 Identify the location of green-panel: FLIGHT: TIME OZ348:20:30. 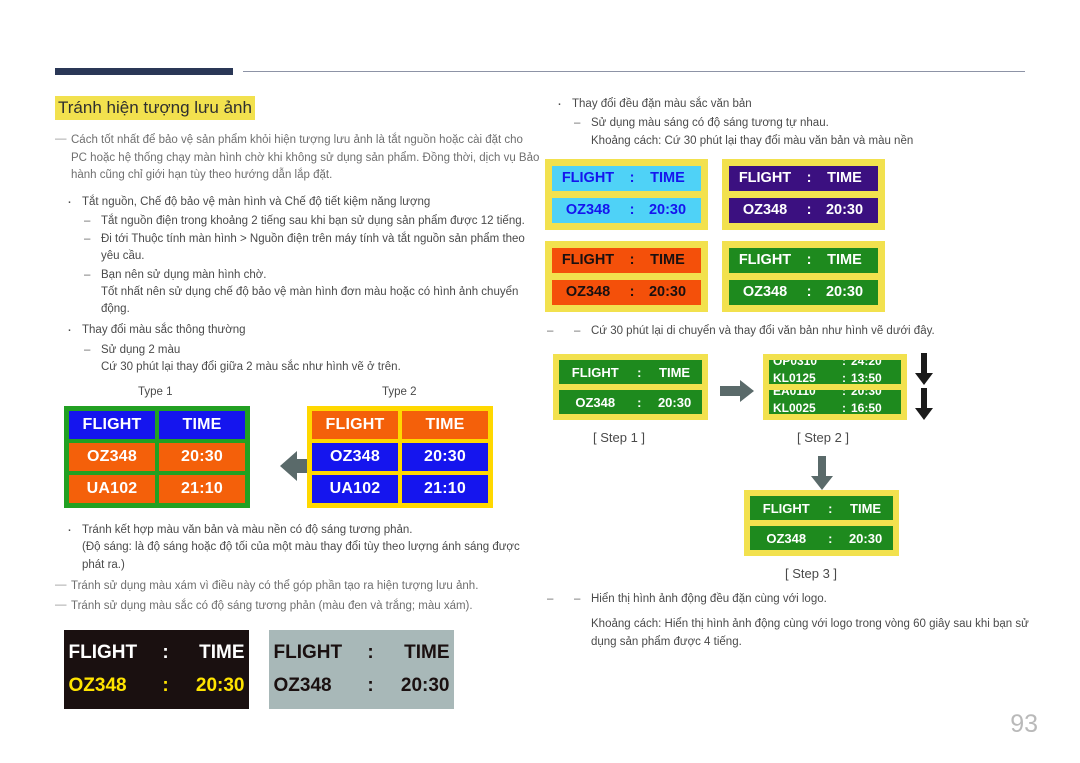
(803, 276).